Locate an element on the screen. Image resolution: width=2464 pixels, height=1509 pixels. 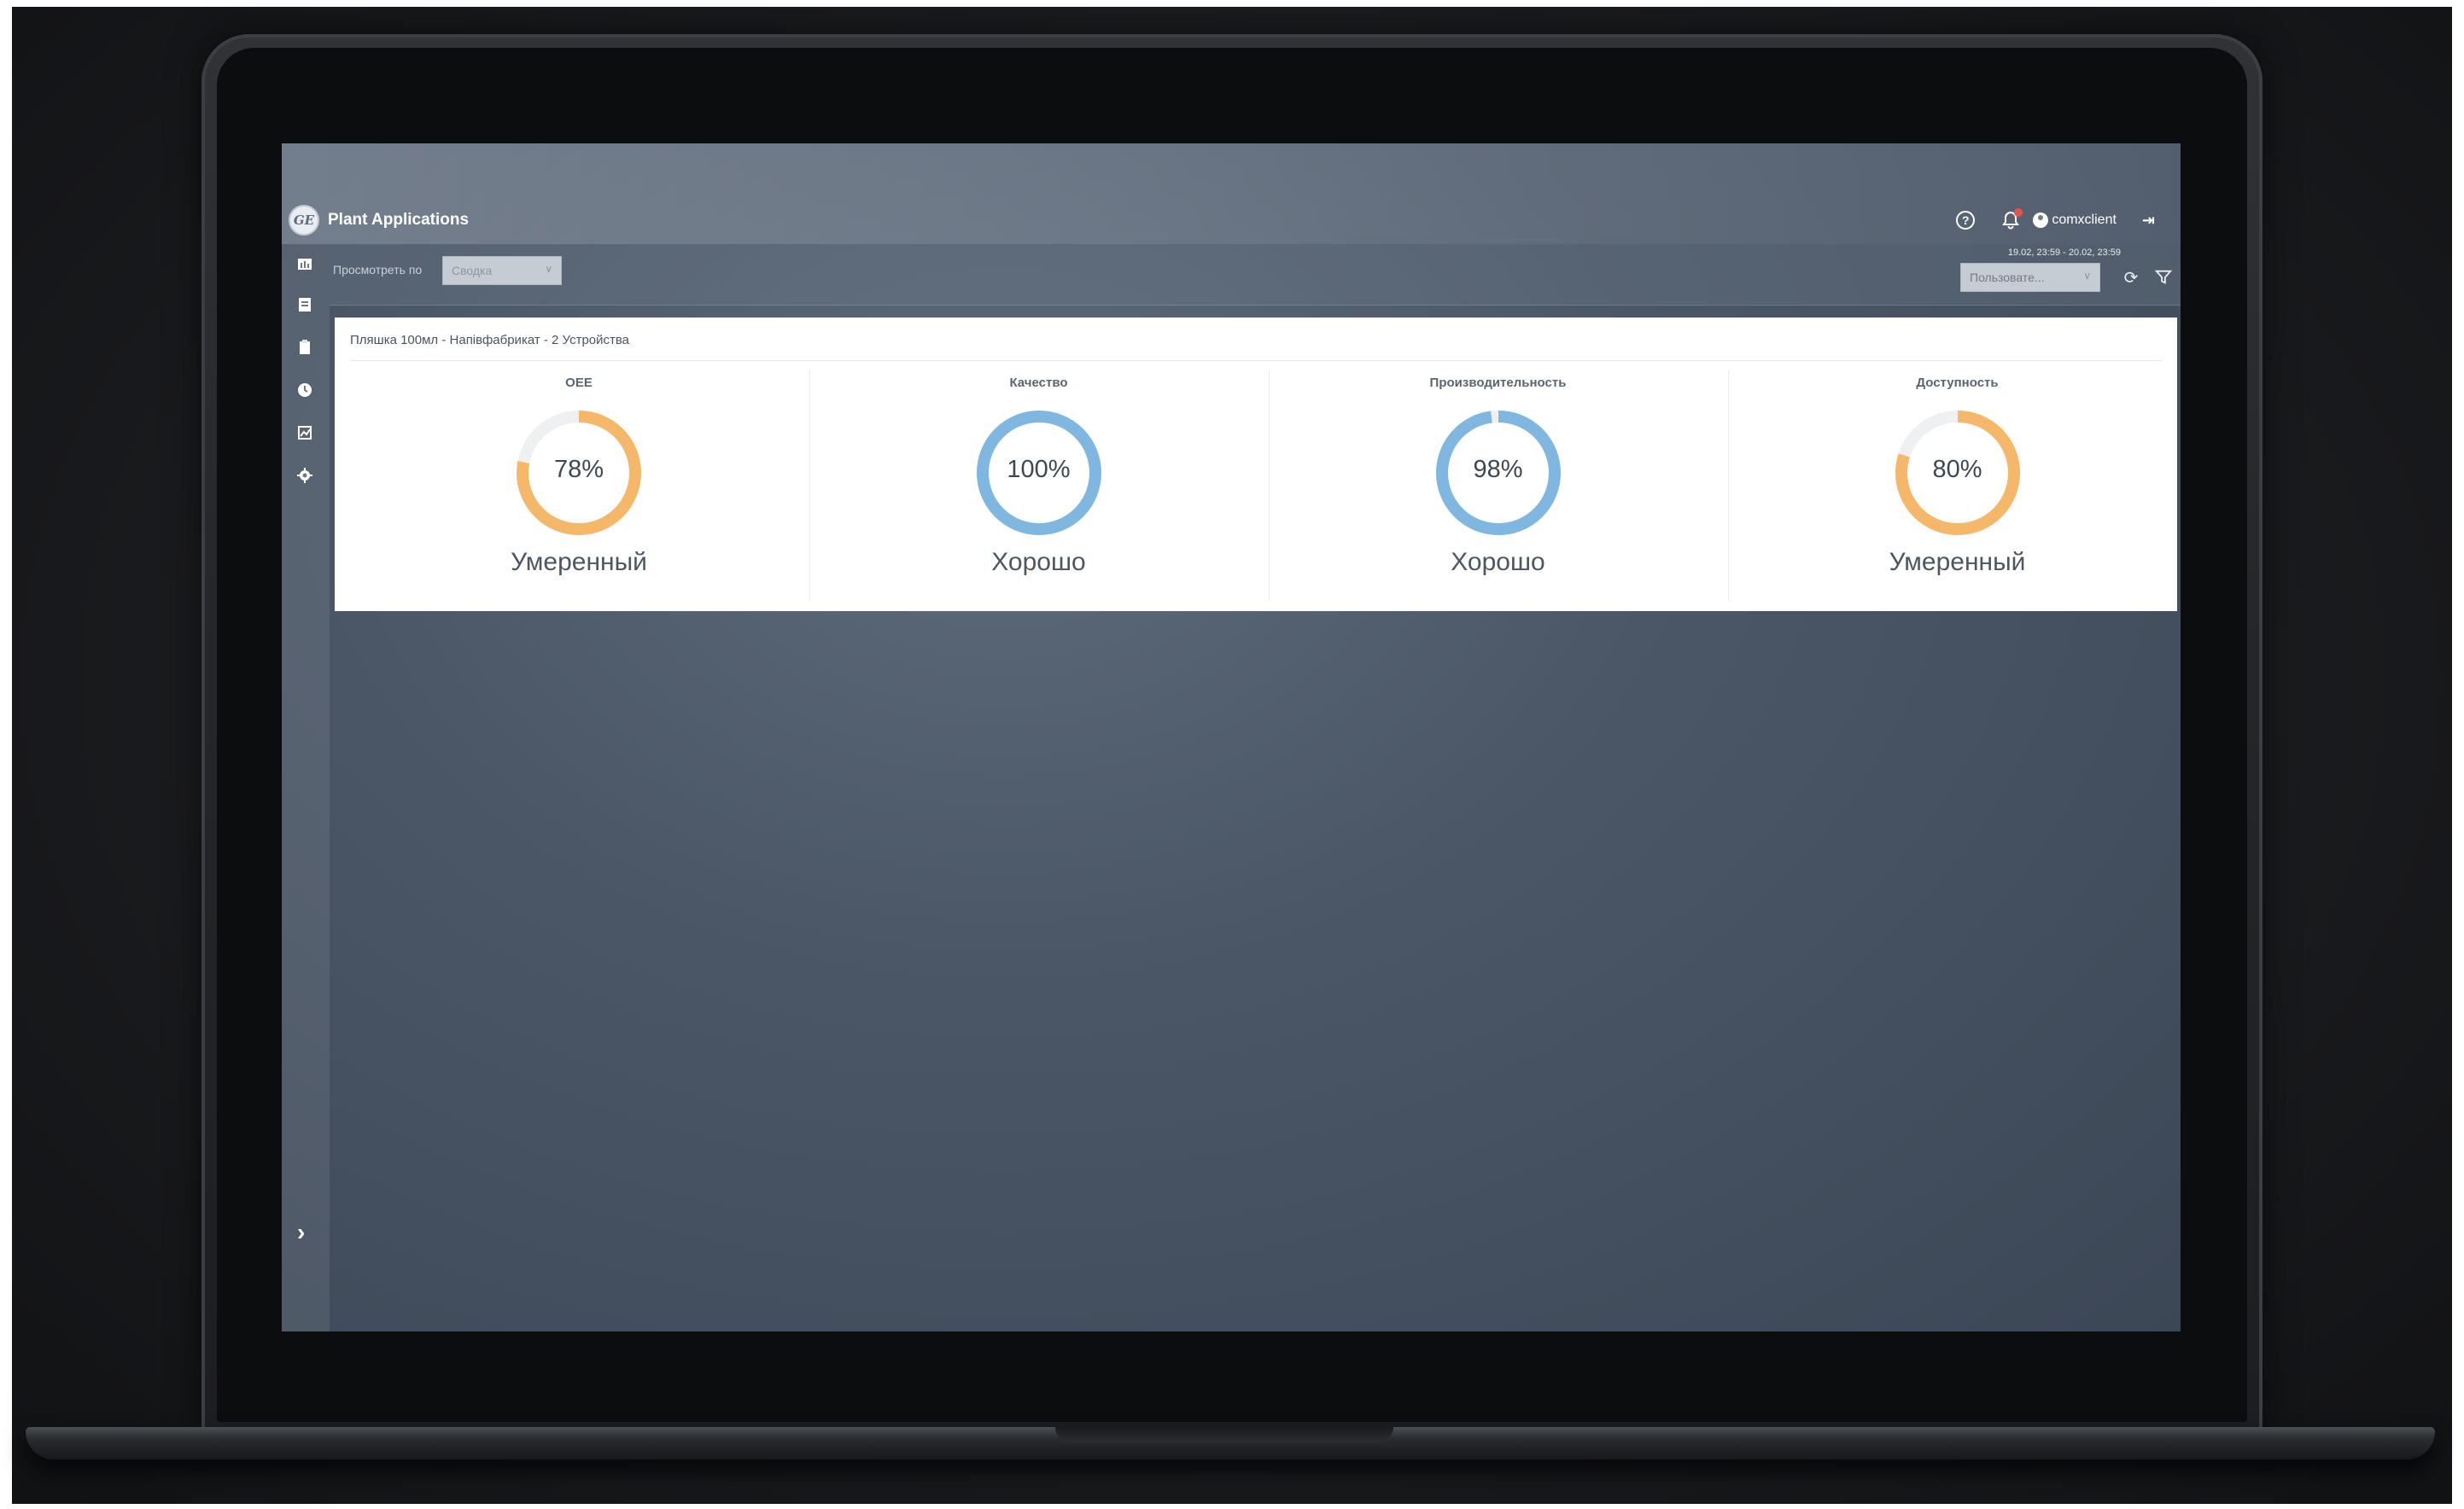
user-select: Пользовате... ∨ is located at coordinates (2030, 277).